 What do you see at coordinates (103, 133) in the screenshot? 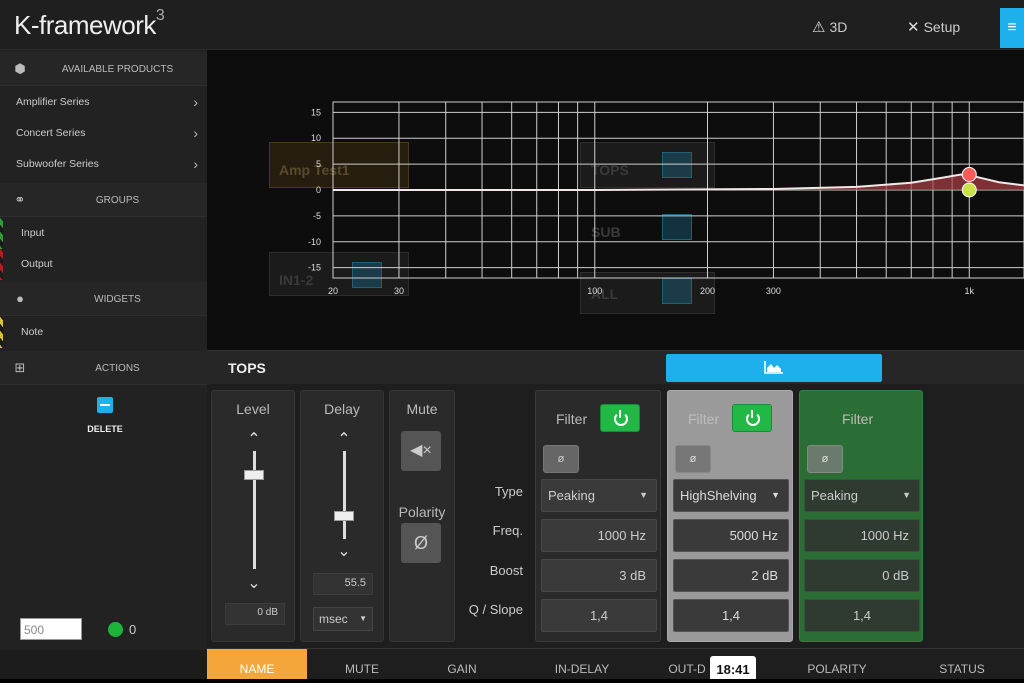
I see `sidebar-item-concert-series: Concert Series ›` at bounding box center [103, 133].